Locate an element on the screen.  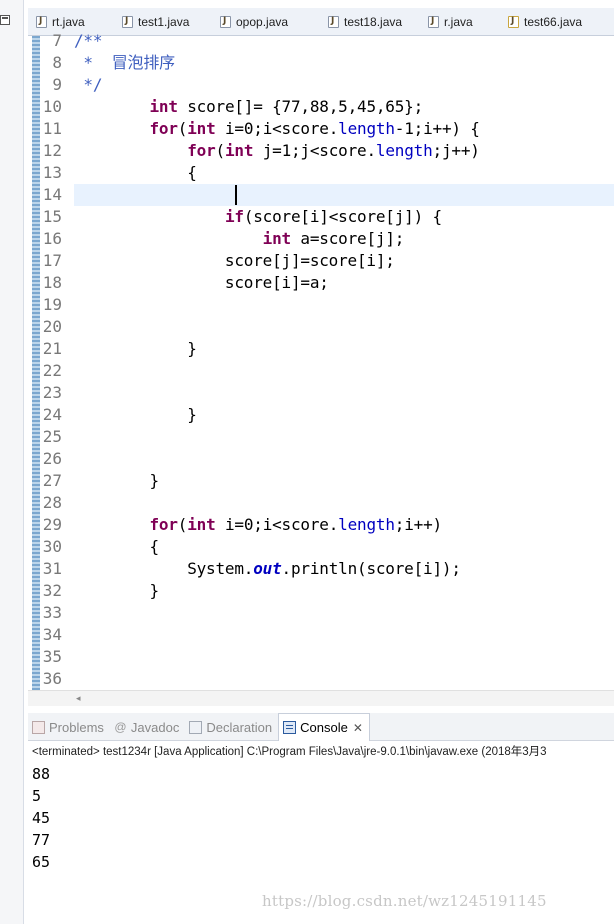
line-number: 15 is located at coordinates (52, 216).